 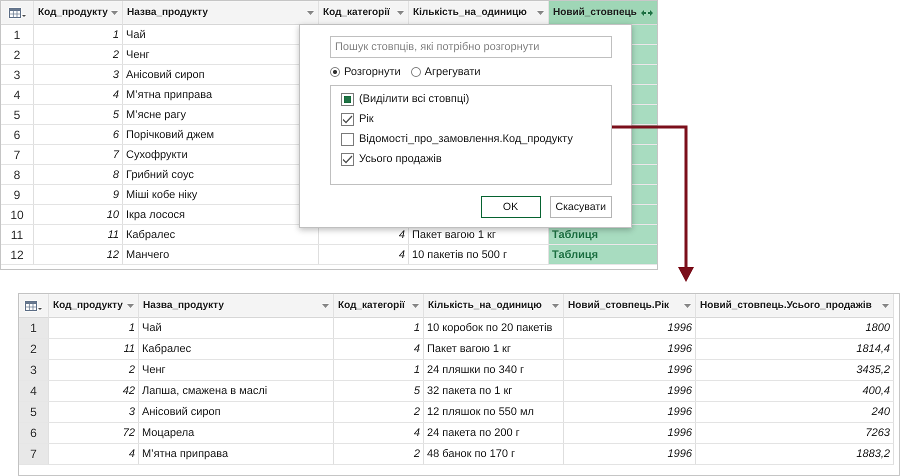 I want to click on table-cell: 72, so click(x=94, y=433).